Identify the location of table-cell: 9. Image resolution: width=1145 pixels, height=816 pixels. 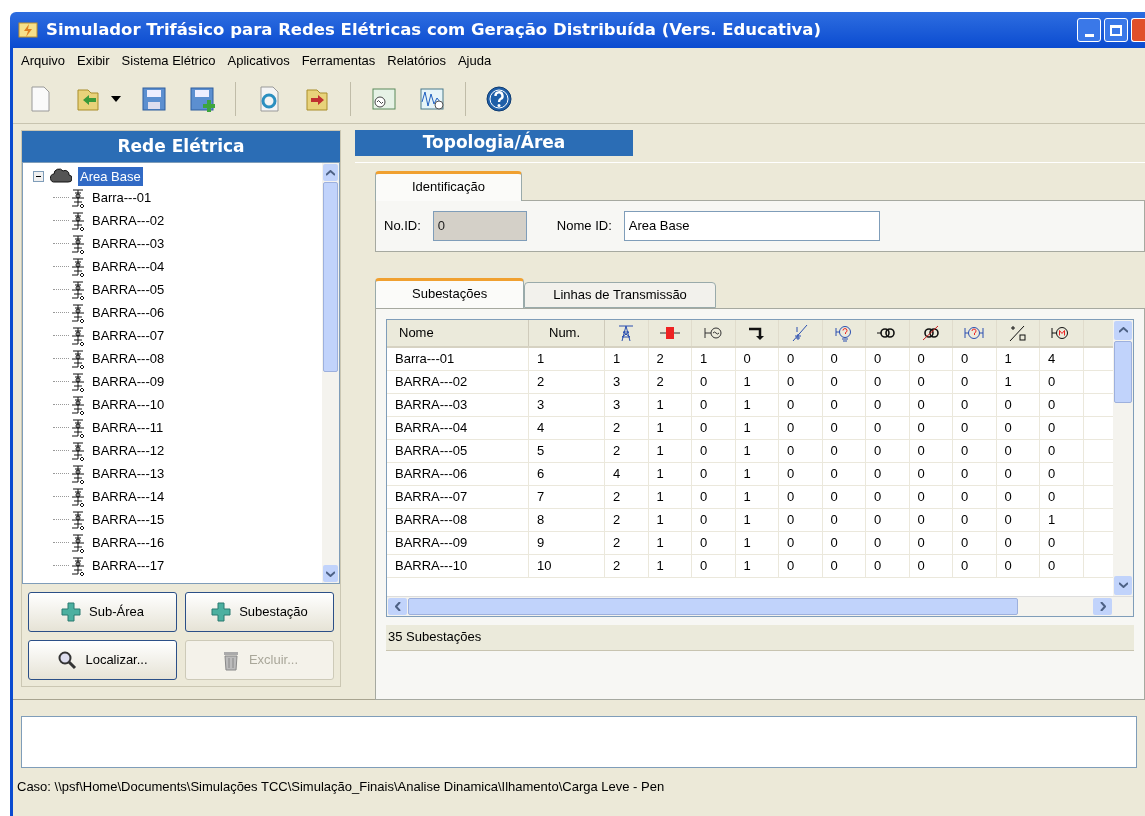
(567, 542).